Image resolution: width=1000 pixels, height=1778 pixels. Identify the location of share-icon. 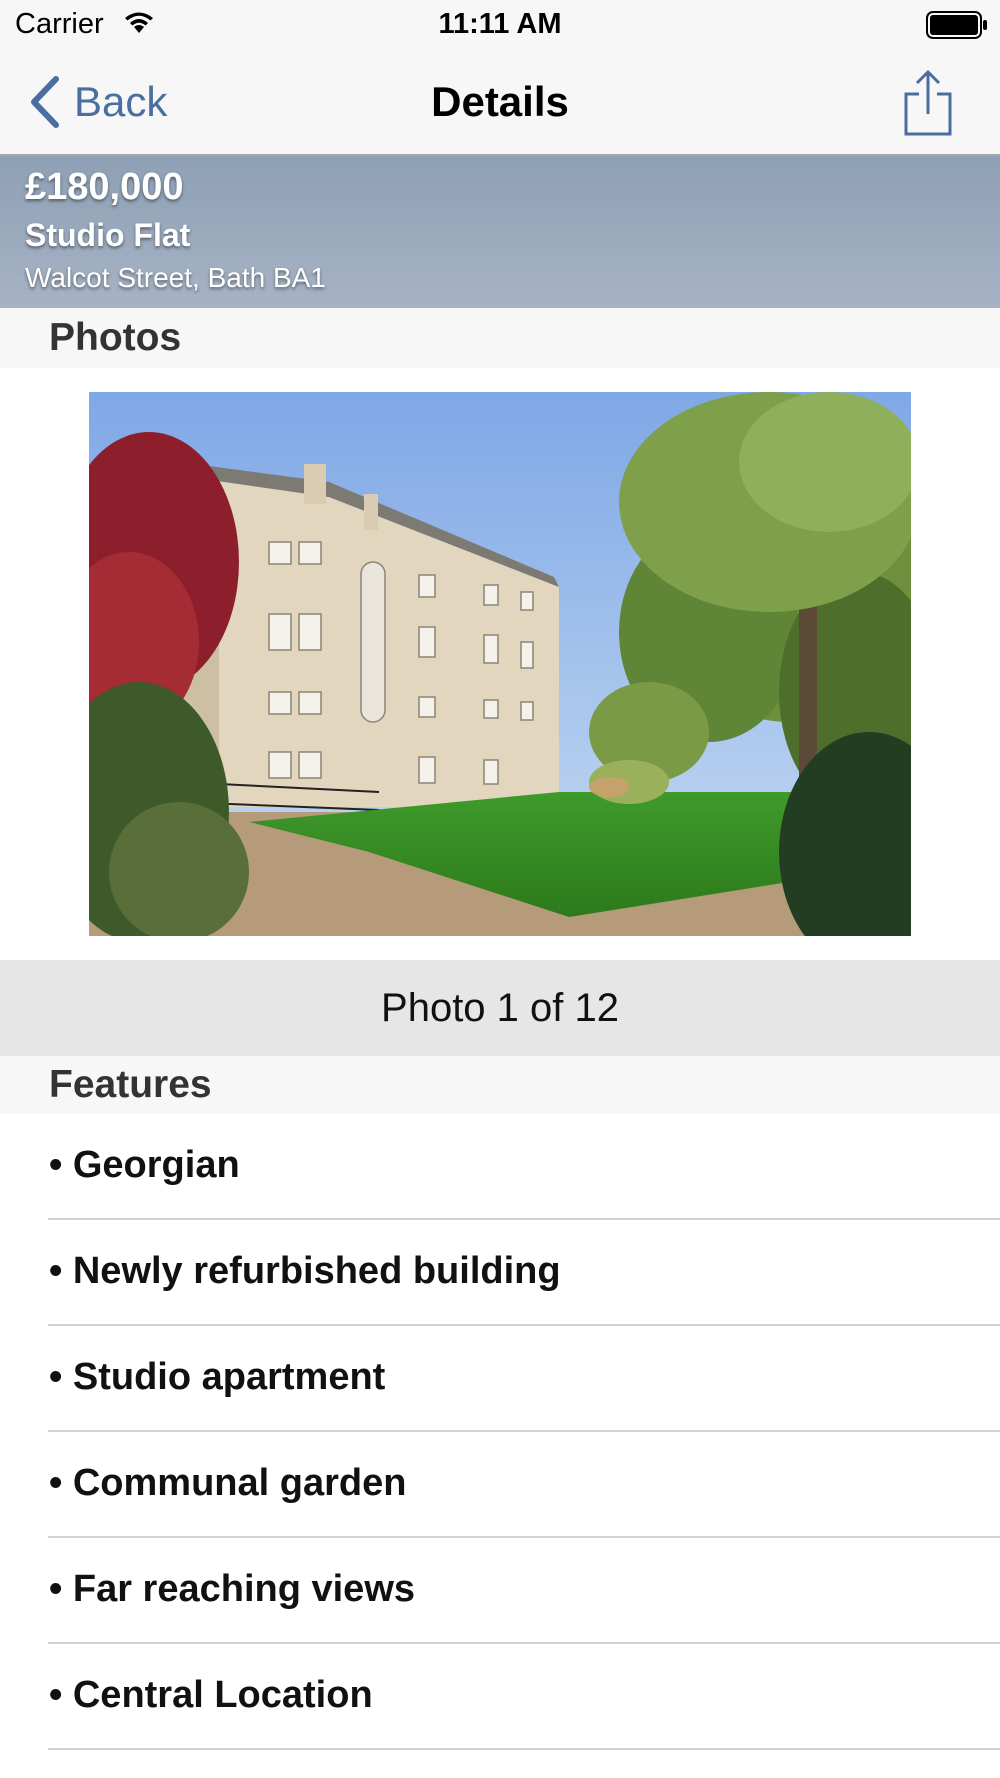
(928, 102).